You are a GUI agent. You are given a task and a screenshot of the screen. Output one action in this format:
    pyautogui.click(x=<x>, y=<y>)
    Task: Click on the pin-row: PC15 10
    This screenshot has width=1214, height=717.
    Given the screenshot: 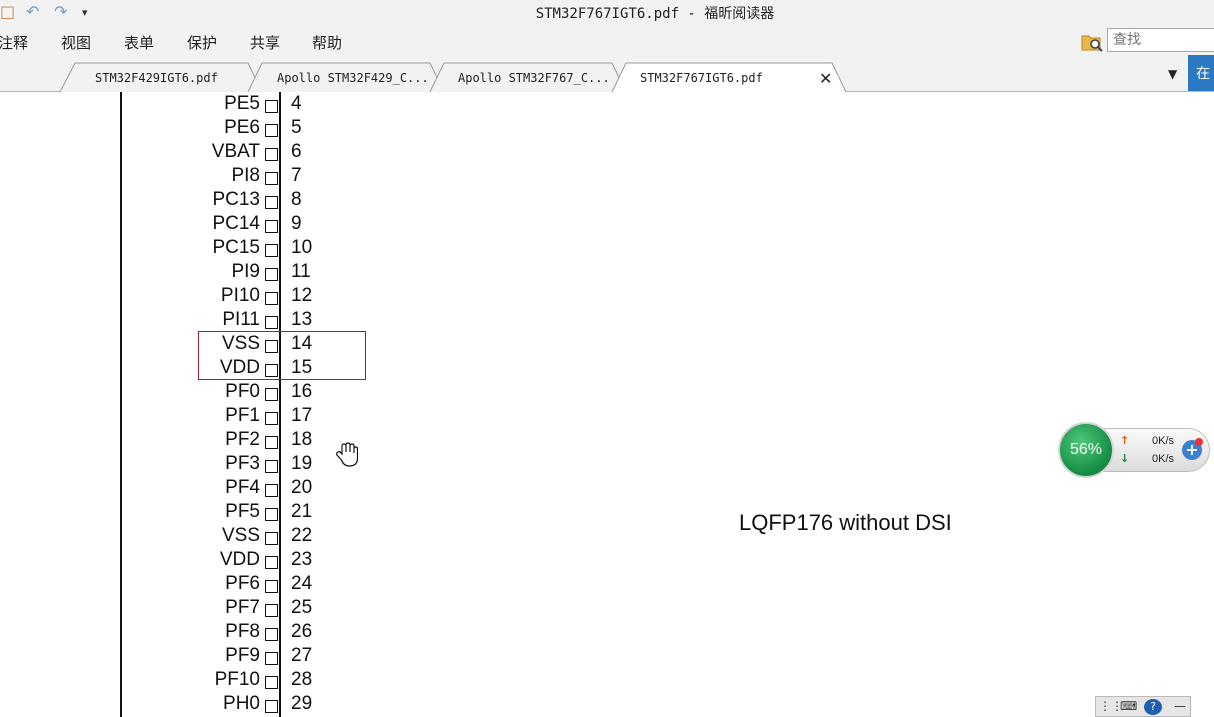 What is the action you would take?
    pyautogui.click(x=170, y=249)
    